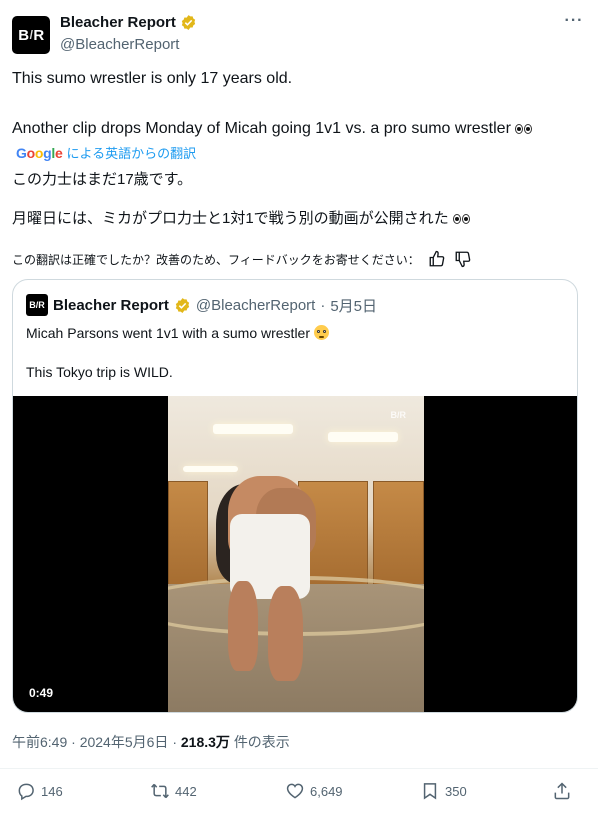 The height and width of the screenshot is (819, 598). Describe the element at coordinates (119, 44) in the screenshot. I see `handle: @BleacherReport` at that location.